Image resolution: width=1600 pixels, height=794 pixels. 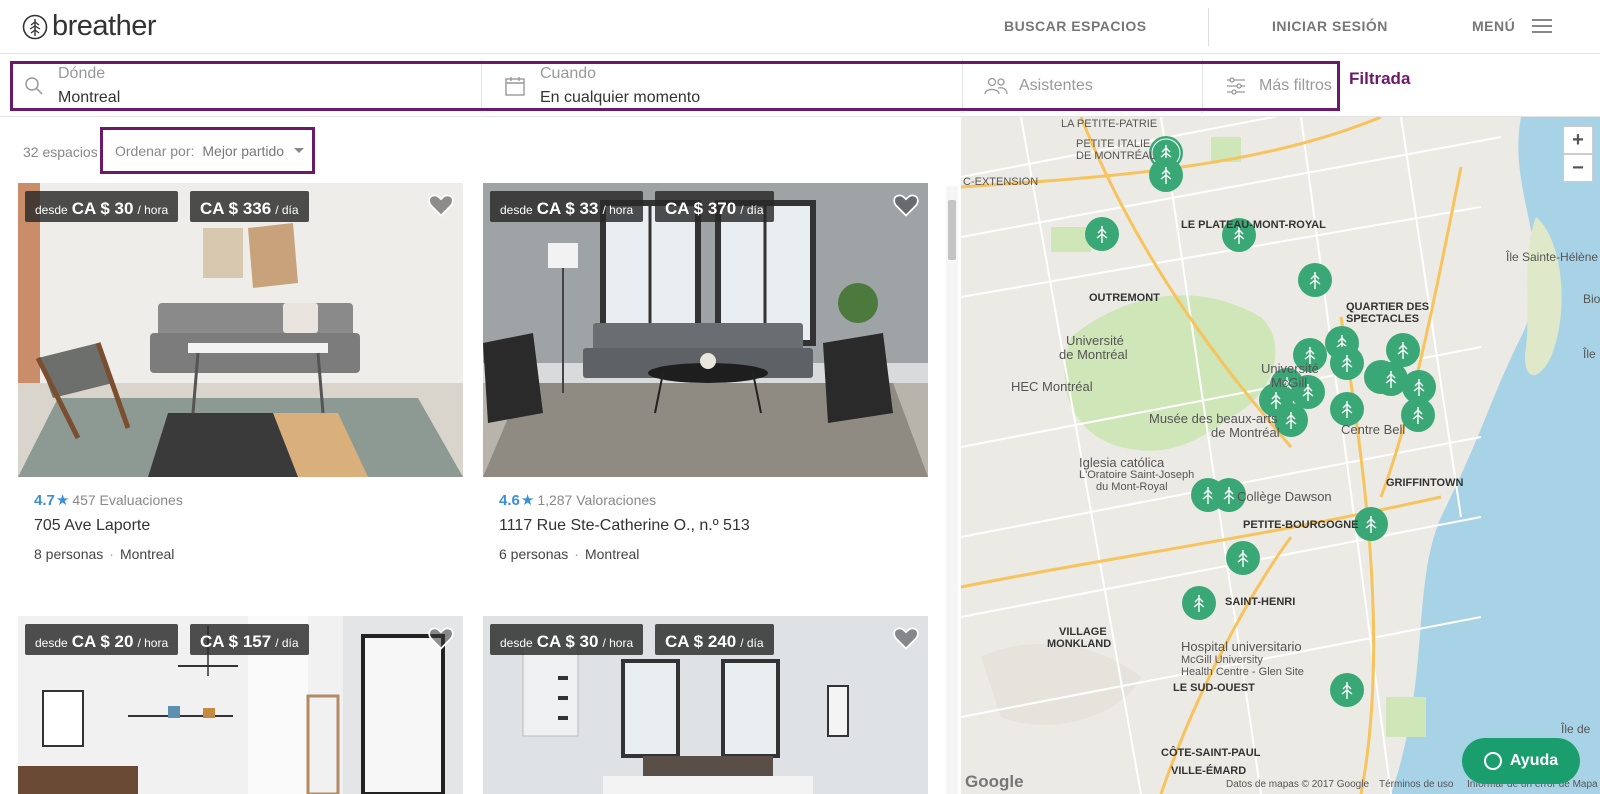 I want to click on map-label: McGill University, so click(x=1222, y=660).